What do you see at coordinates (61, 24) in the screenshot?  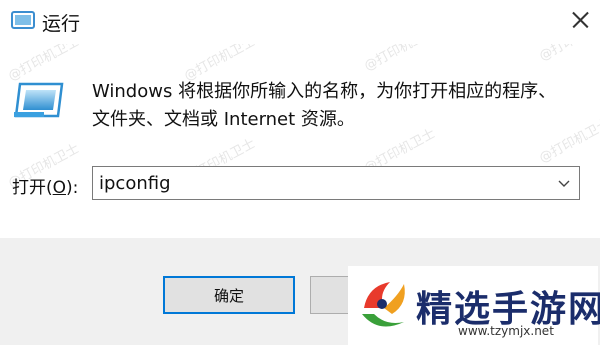 I see `window-title: 运行` at bounding box center [61, 24].